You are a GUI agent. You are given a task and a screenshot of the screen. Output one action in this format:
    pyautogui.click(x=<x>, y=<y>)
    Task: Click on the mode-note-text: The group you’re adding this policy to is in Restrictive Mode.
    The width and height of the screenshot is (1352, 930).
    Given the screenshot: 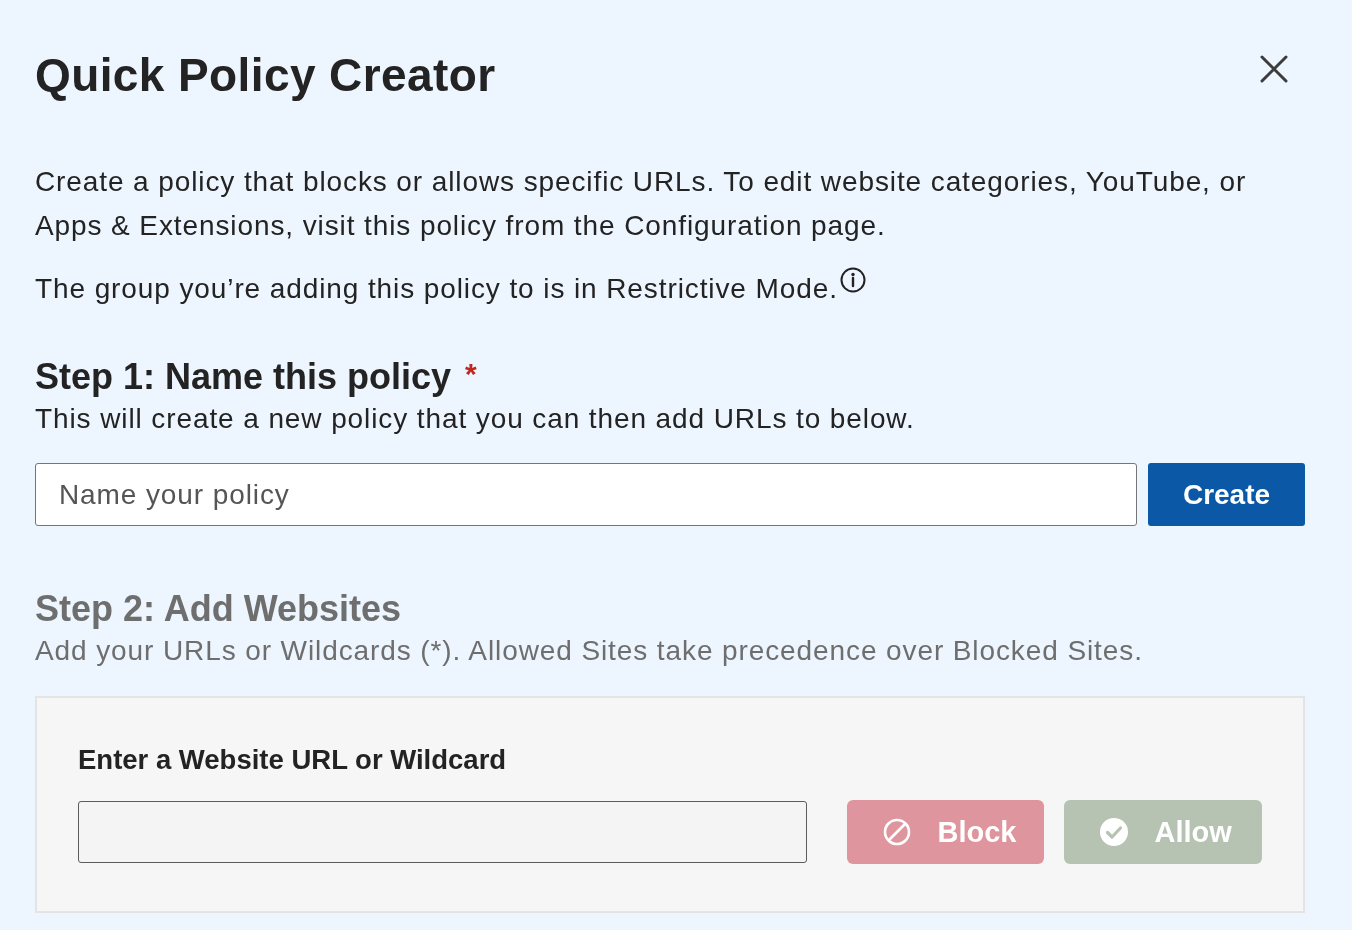 What is the action you would take?
    pyautogui.click(x=436, y=289)
    